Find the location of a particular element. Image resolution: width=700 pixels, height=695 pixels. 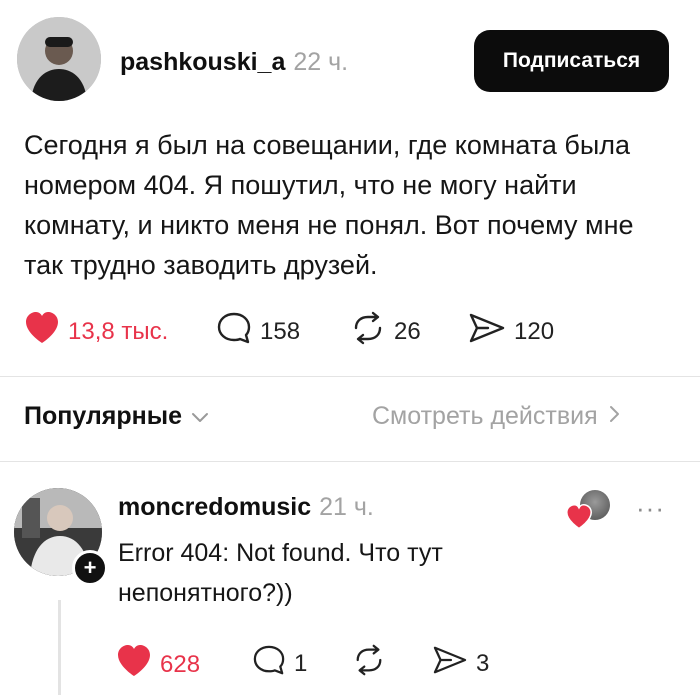

more-icon: ··· is located at coordinates (650, 508).